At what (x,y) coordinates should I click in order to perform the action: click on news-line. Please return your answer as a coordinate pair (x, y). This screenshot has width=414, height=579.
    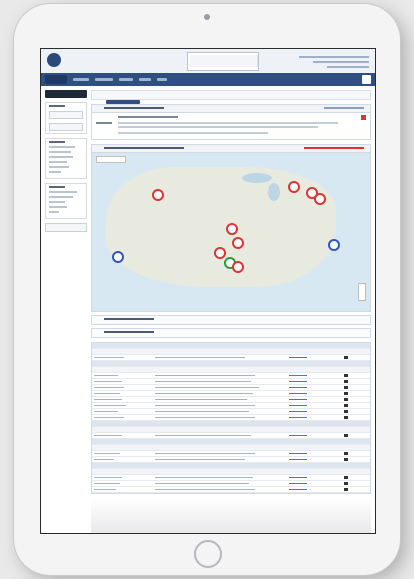
    Looking at the image, I should click on (193, 133).